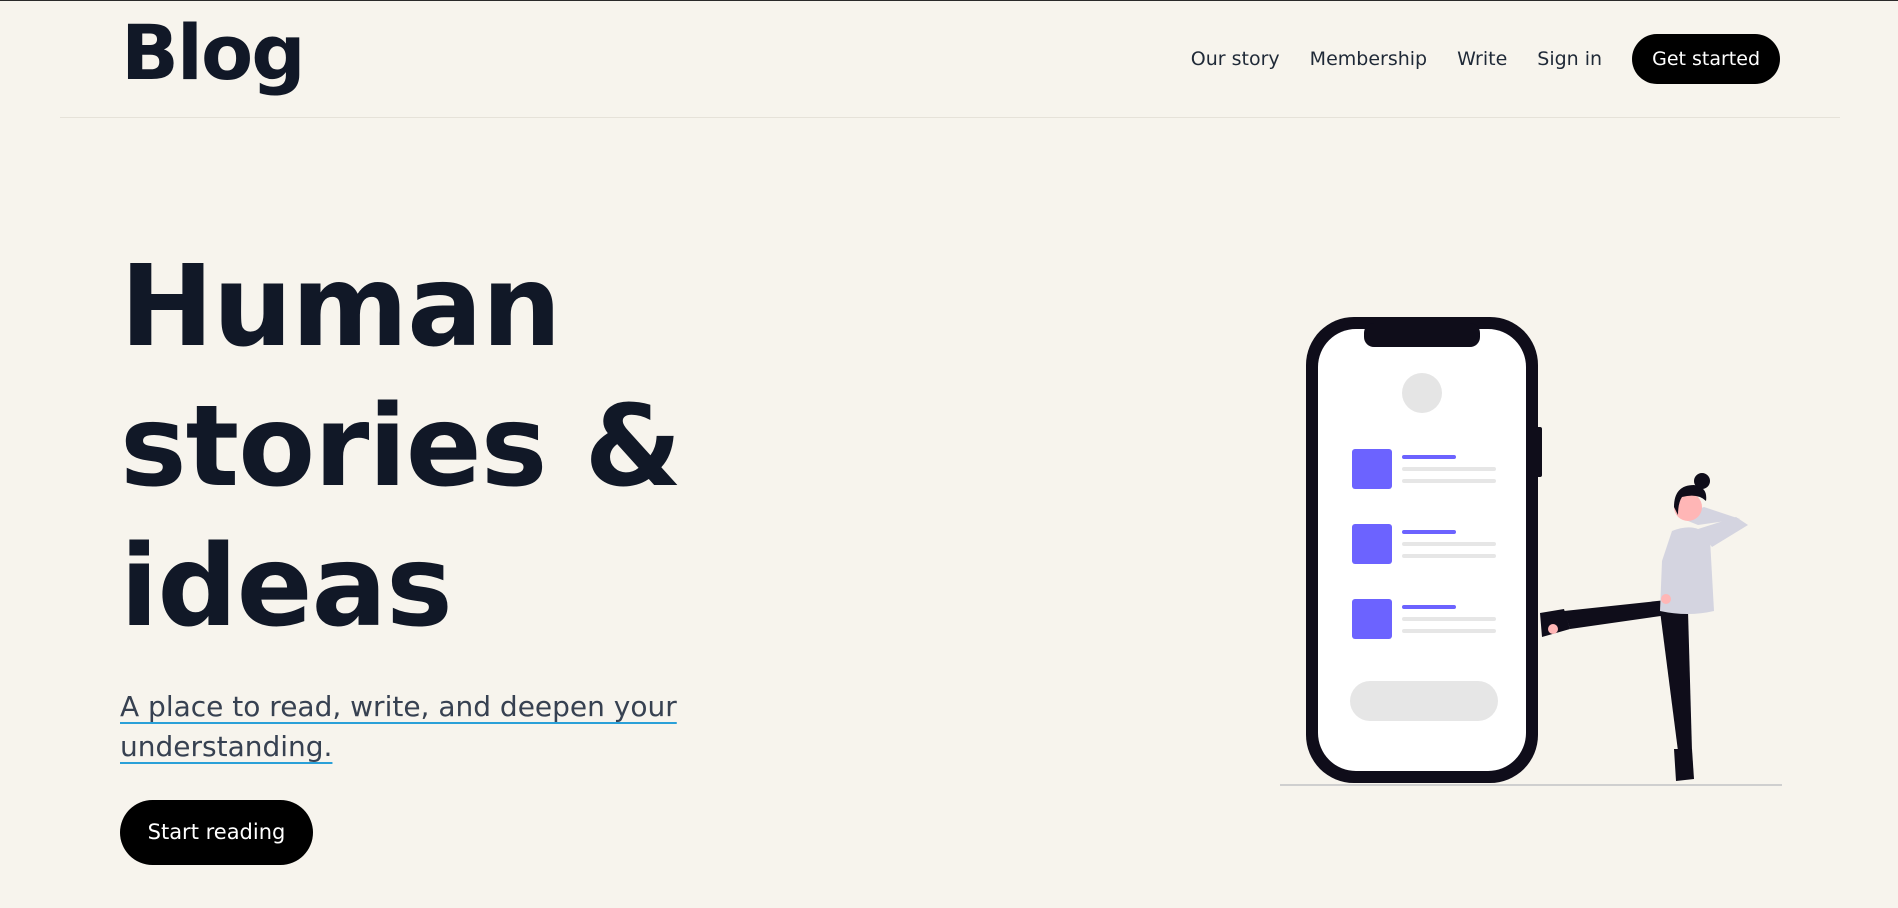  What do you see at coordinates (216, 832) in the screenshot?
I see `start-reading-button: Start reading` at bounding box center [216, 832].